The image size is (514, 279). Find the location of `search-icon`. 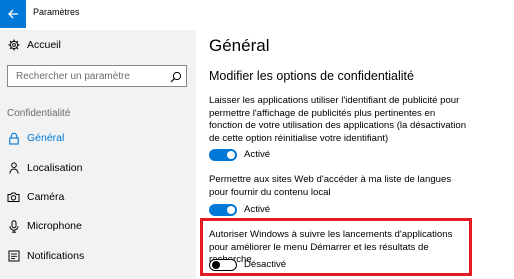

search-icon is located at coordinates (176, 76).